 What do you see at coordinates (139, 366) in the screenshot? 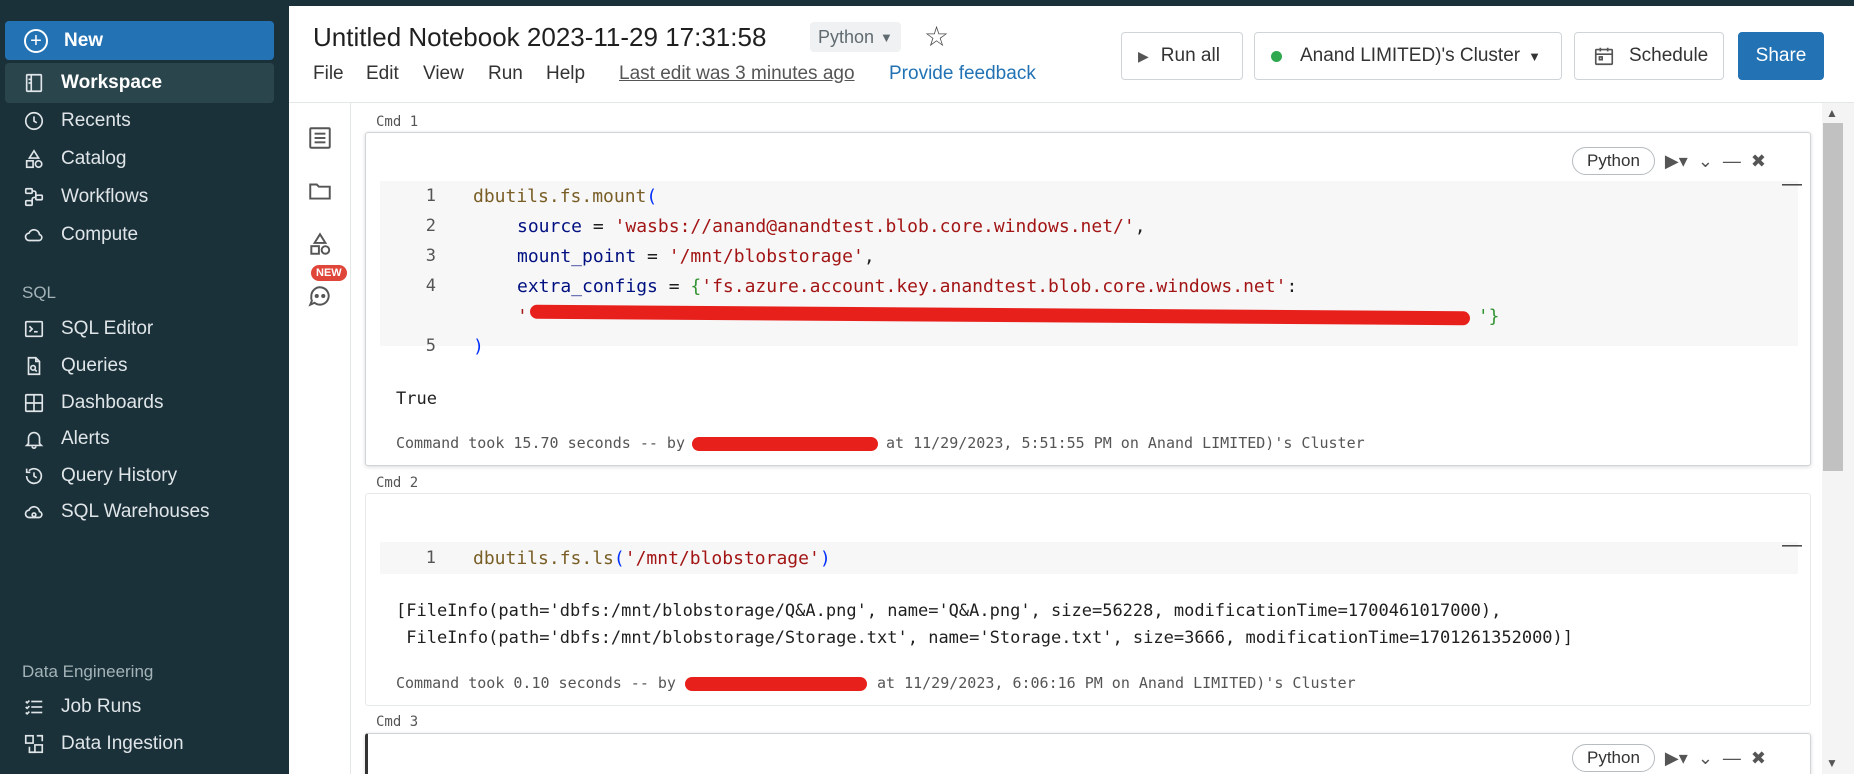
I see `sidebar-item-queries: Queries` at bounding box center [139, 366].